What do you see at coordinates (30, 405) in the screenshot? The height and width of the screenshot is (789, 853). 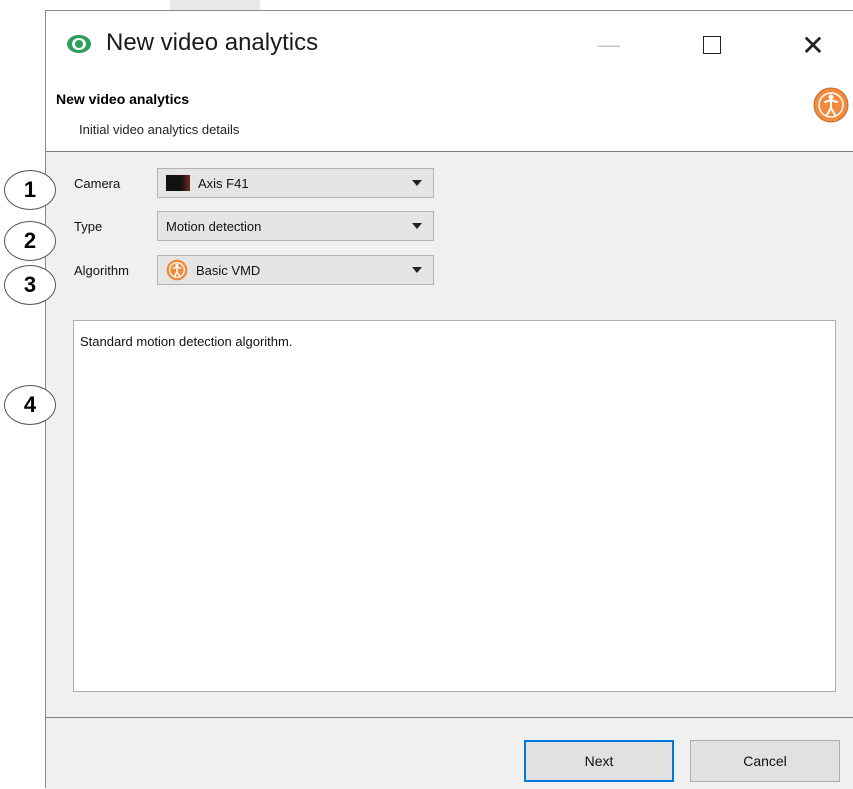 I see `callout-4: 4` at bounding box center [30, 405].